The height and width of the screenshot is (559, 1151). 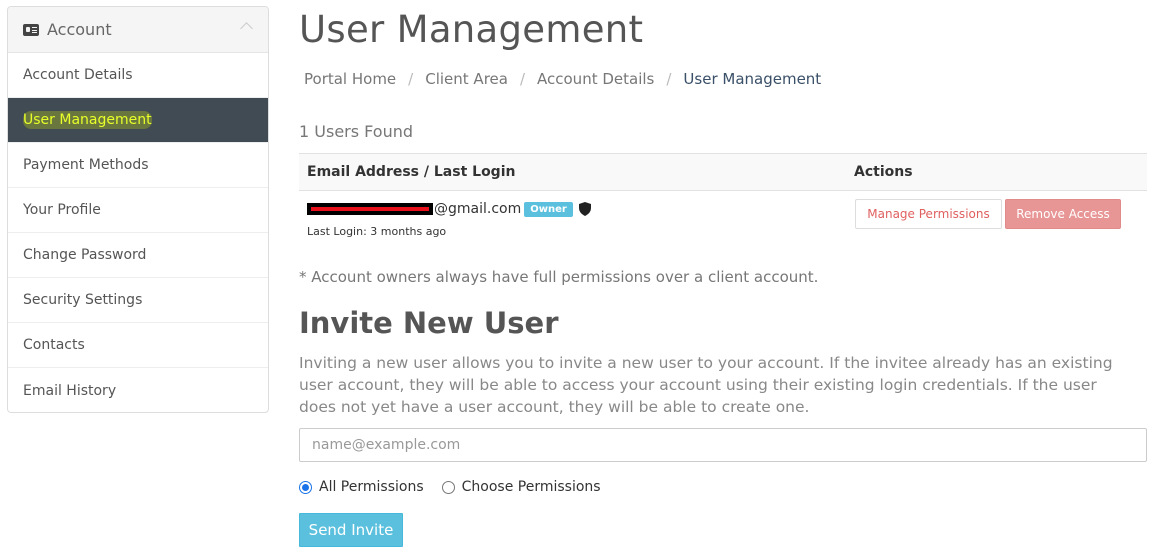 What do you see at coordinates (31, 29) in the screenshot?
I see `id-card-icon` at bounding box center [31, 29].